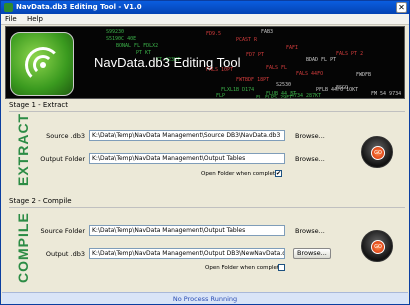 The height and width of the screenshot is (305, 410). I want to click on compile-go-button: GO, so click(377, 246).